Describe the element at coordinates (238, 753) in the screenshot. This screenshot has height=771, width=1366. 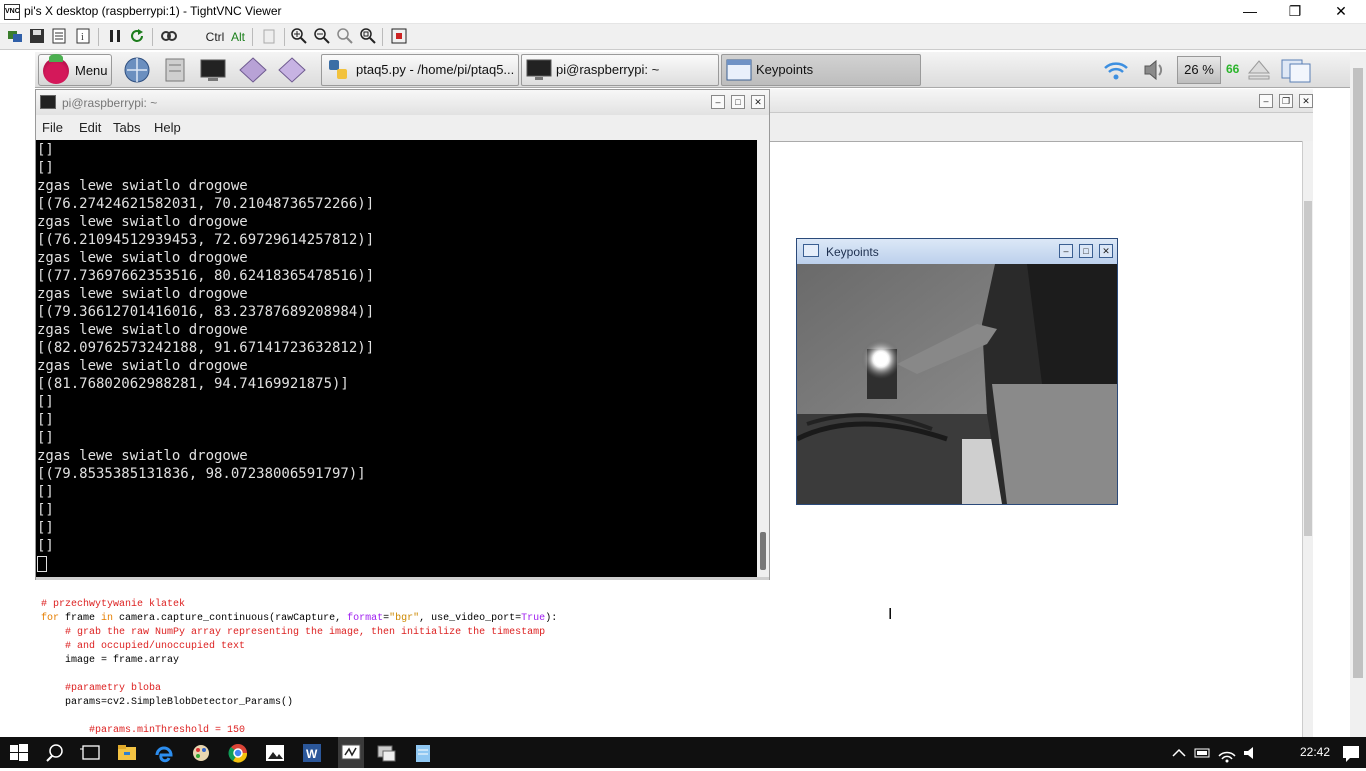
I see `chrome-icon` at that location.